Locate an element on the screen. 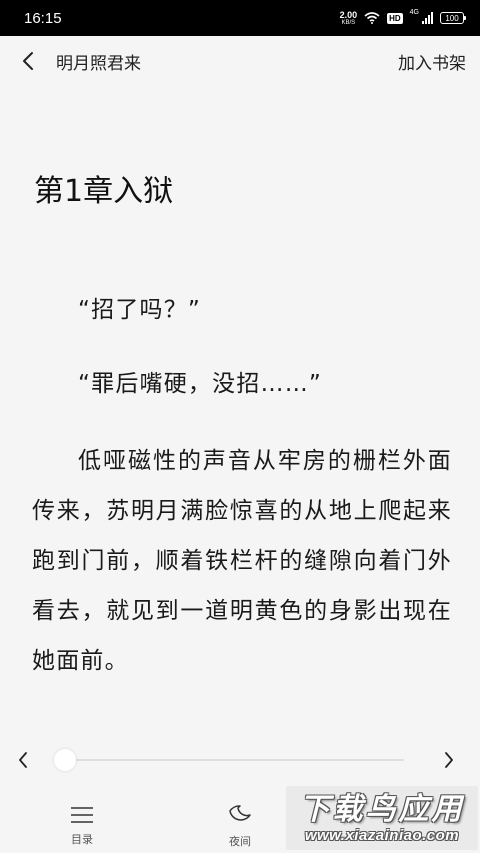  paragraph: “招了吗？” is located at coordinates (140, 310).